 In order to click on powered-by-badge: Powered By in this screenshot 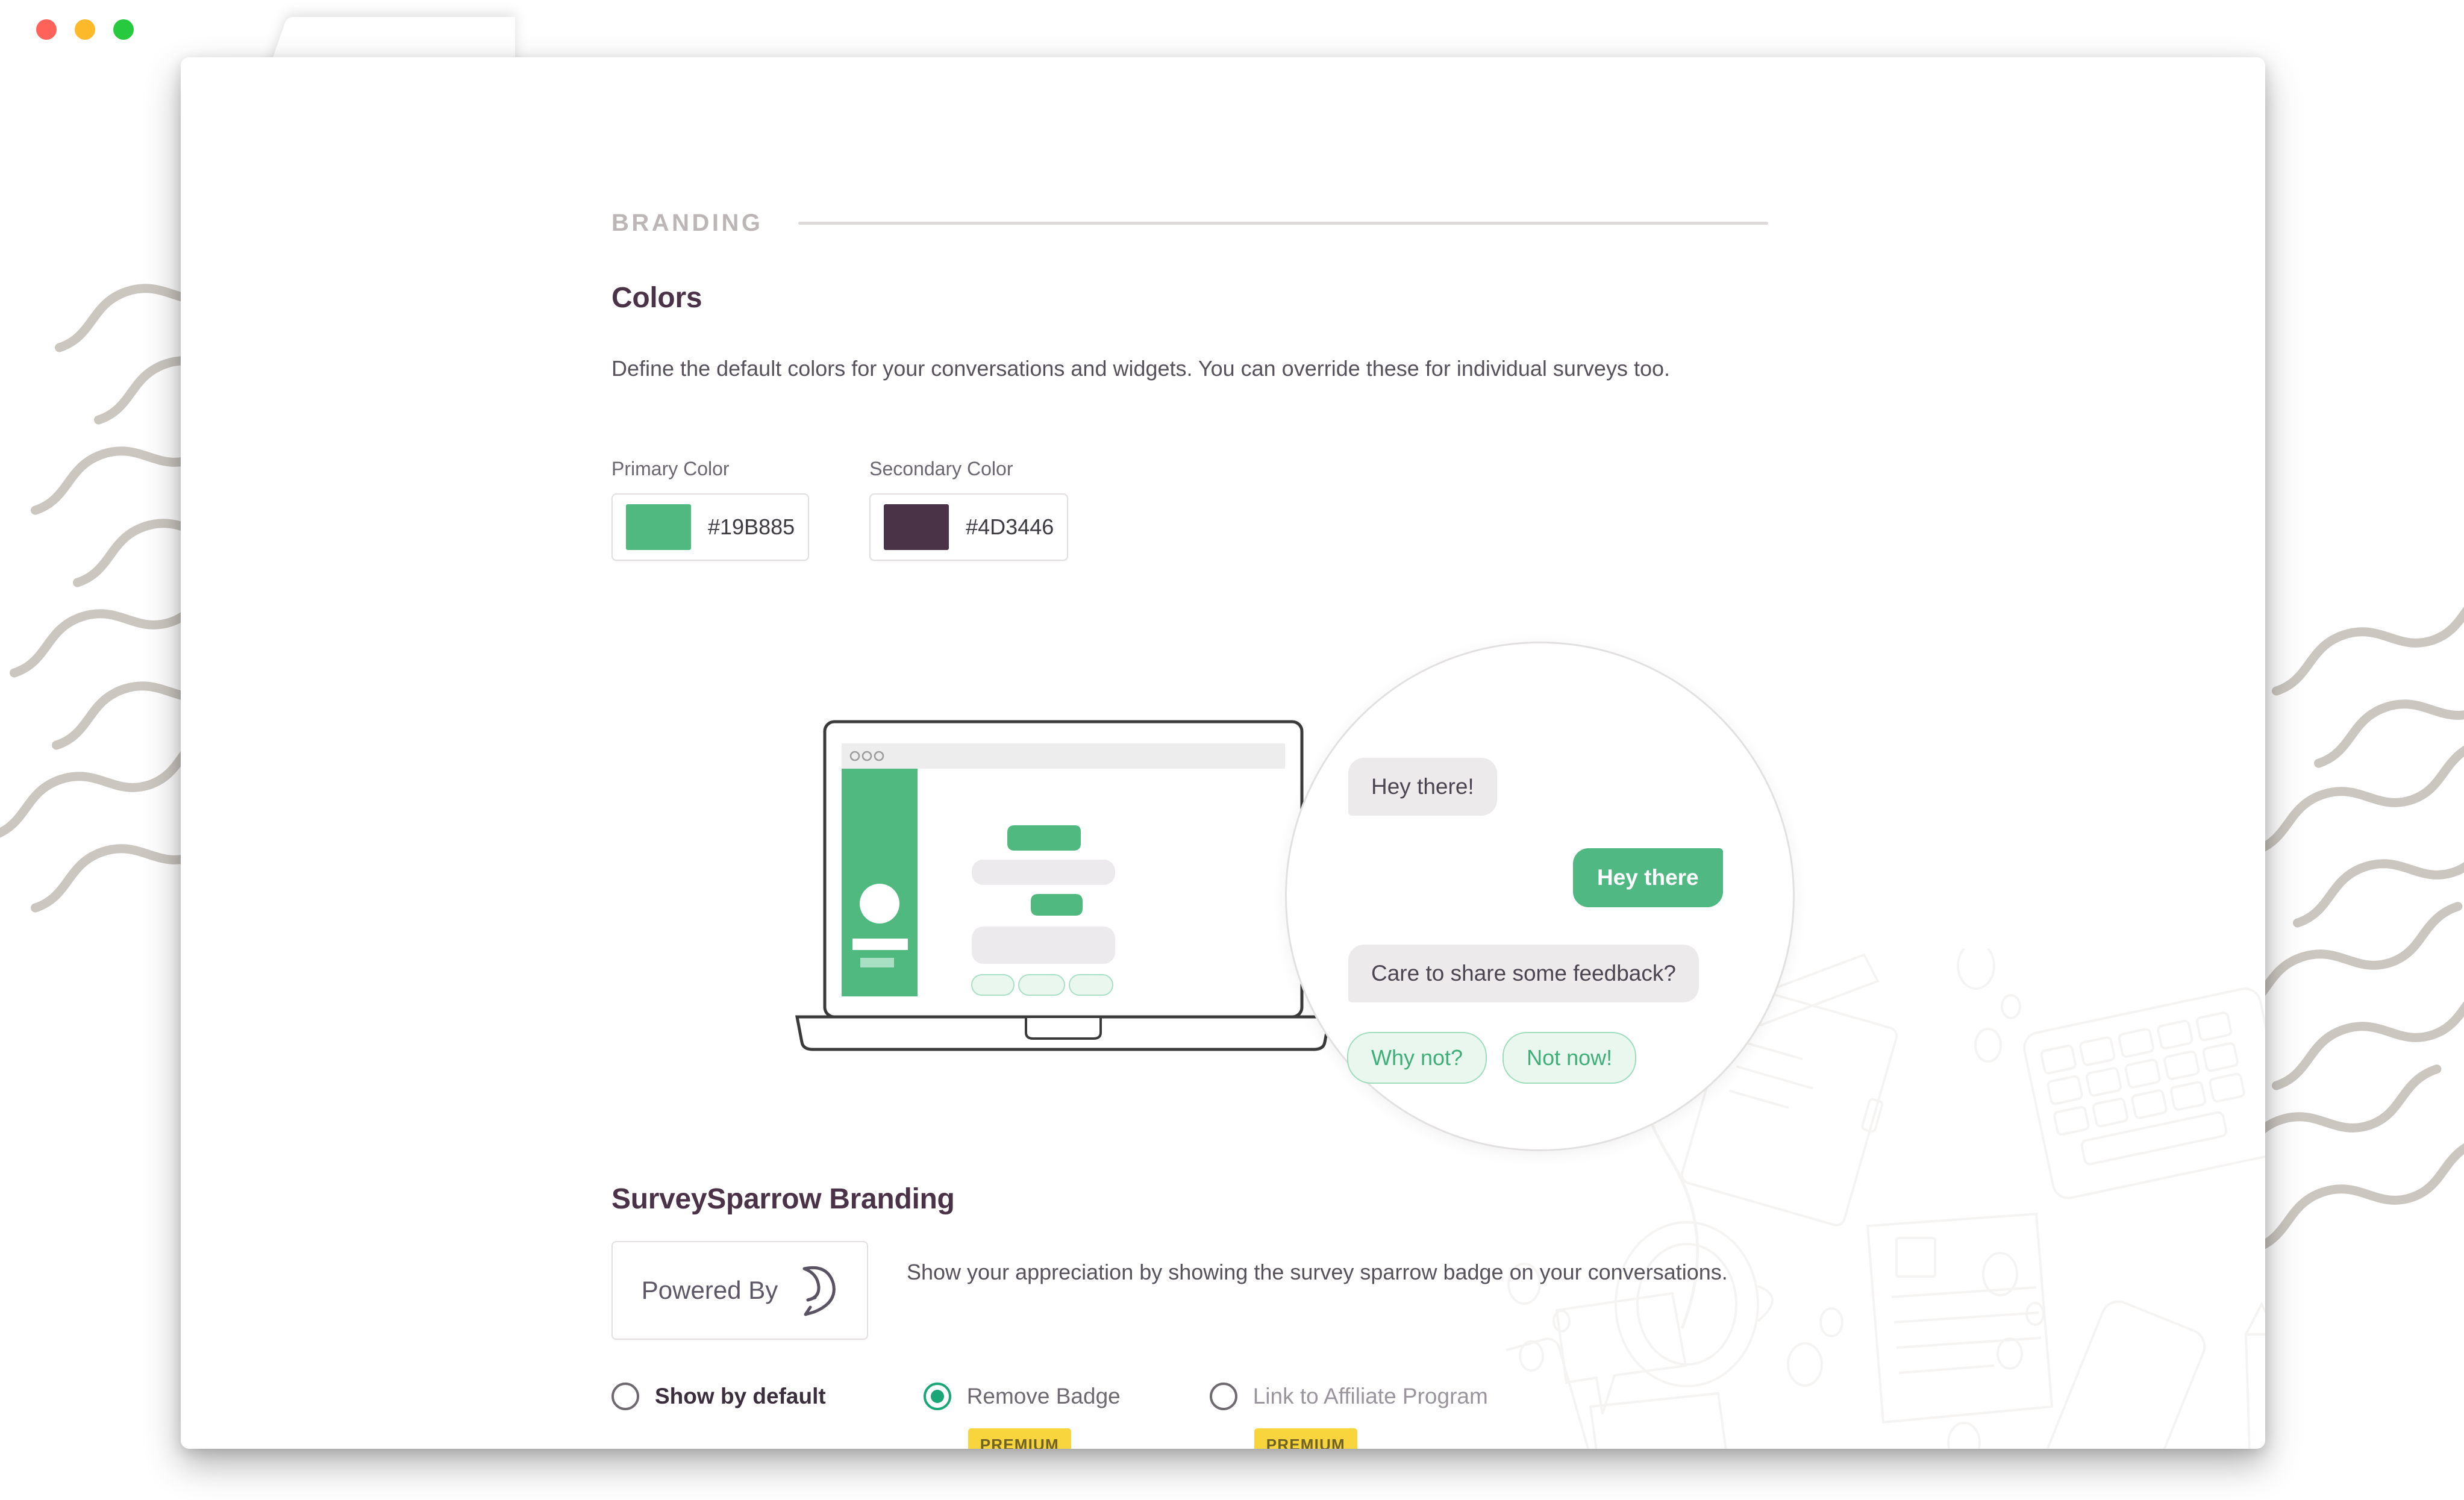, I will do `click(740, 1291)`.